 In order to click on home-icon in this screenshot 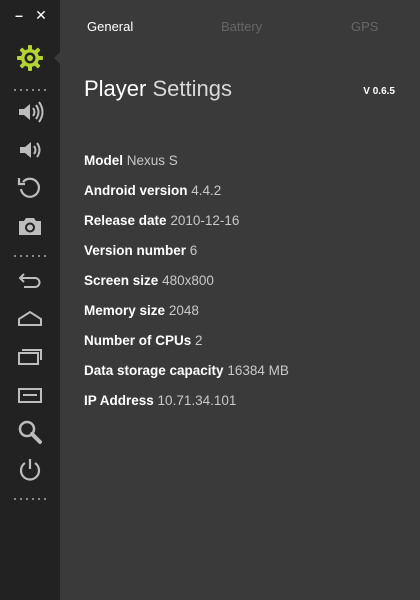, I will do `click(30, 318)`.